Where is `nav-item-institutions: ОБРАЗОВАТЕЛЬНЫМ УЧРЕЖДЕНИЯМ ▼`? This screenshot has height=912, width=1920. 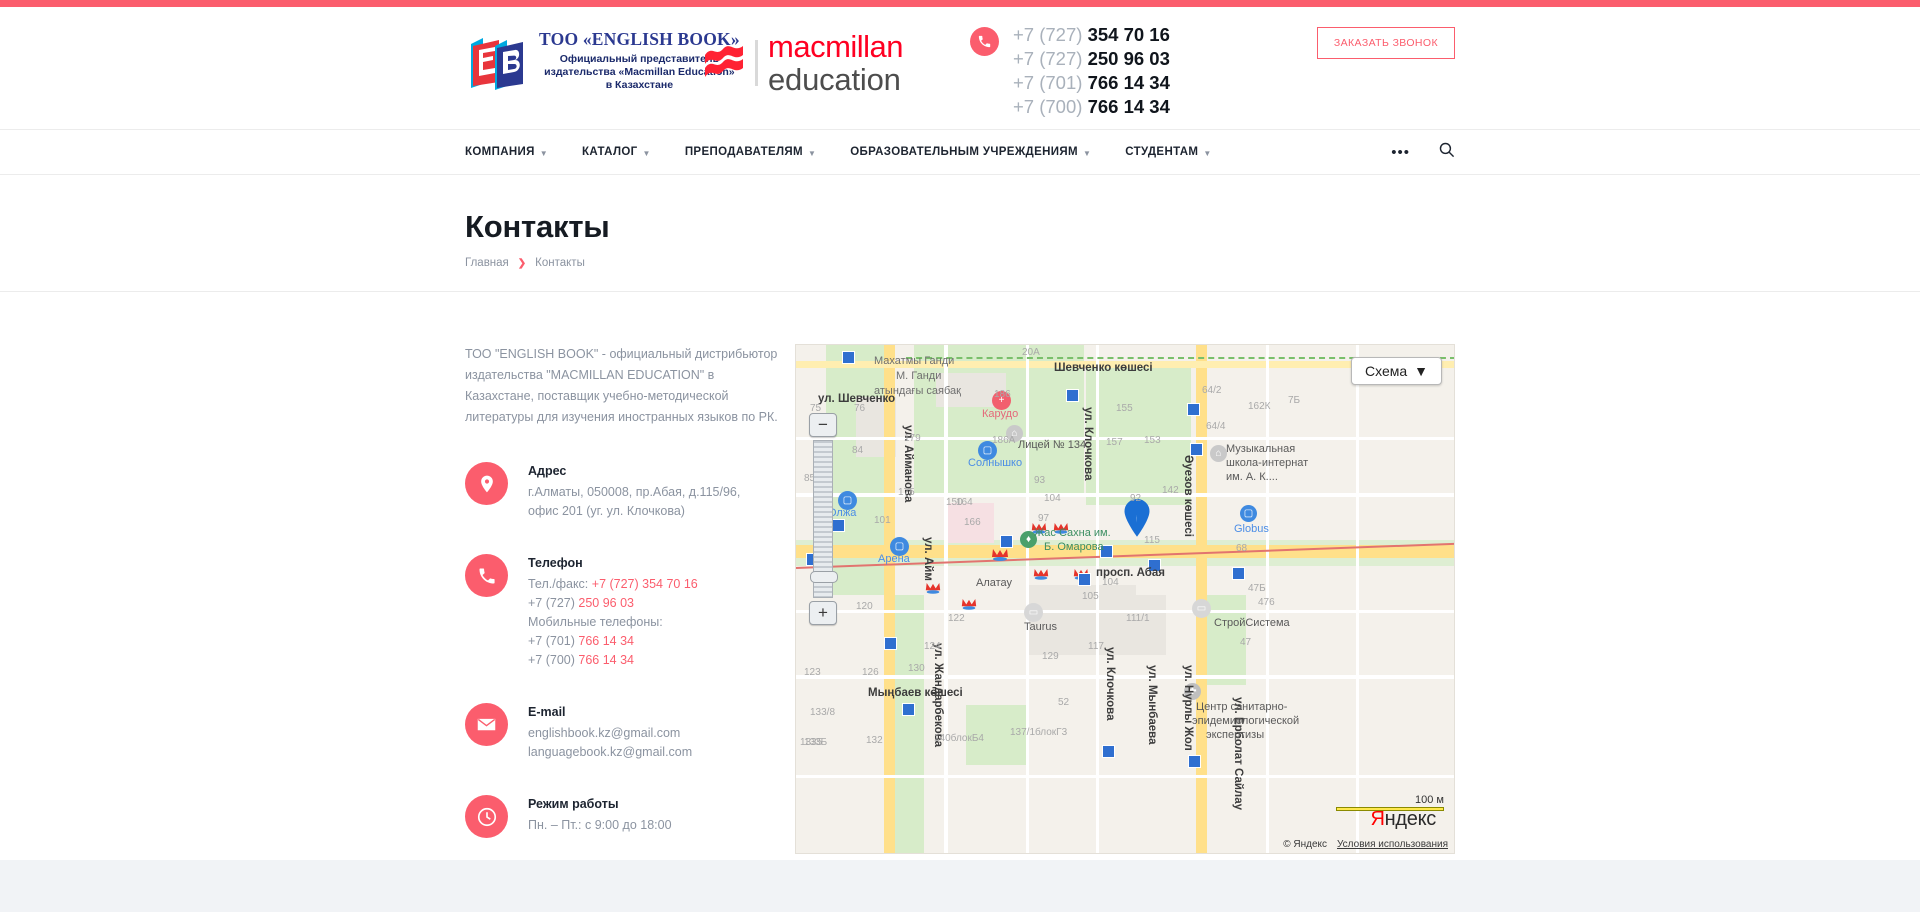 nav-item-institutions: ОБРАЗОВАТЕЛЬНЫМ УЧРЕЖДЕНИЯМ ▼ is located at coordinates (970, 152).